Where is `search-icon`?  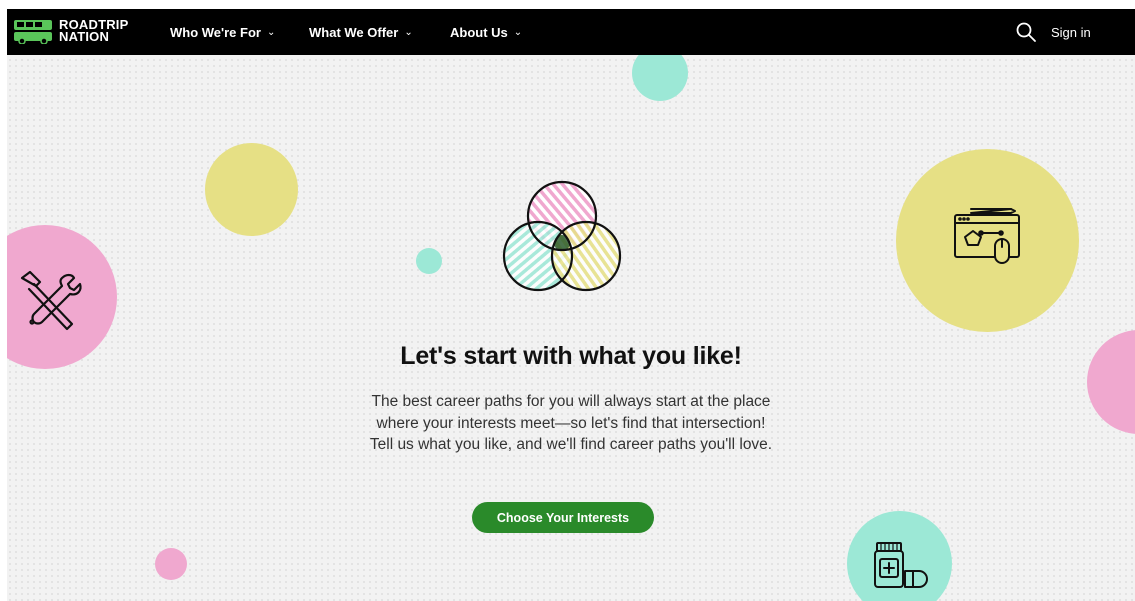 search-icon is located at coordinates (1026, 32).